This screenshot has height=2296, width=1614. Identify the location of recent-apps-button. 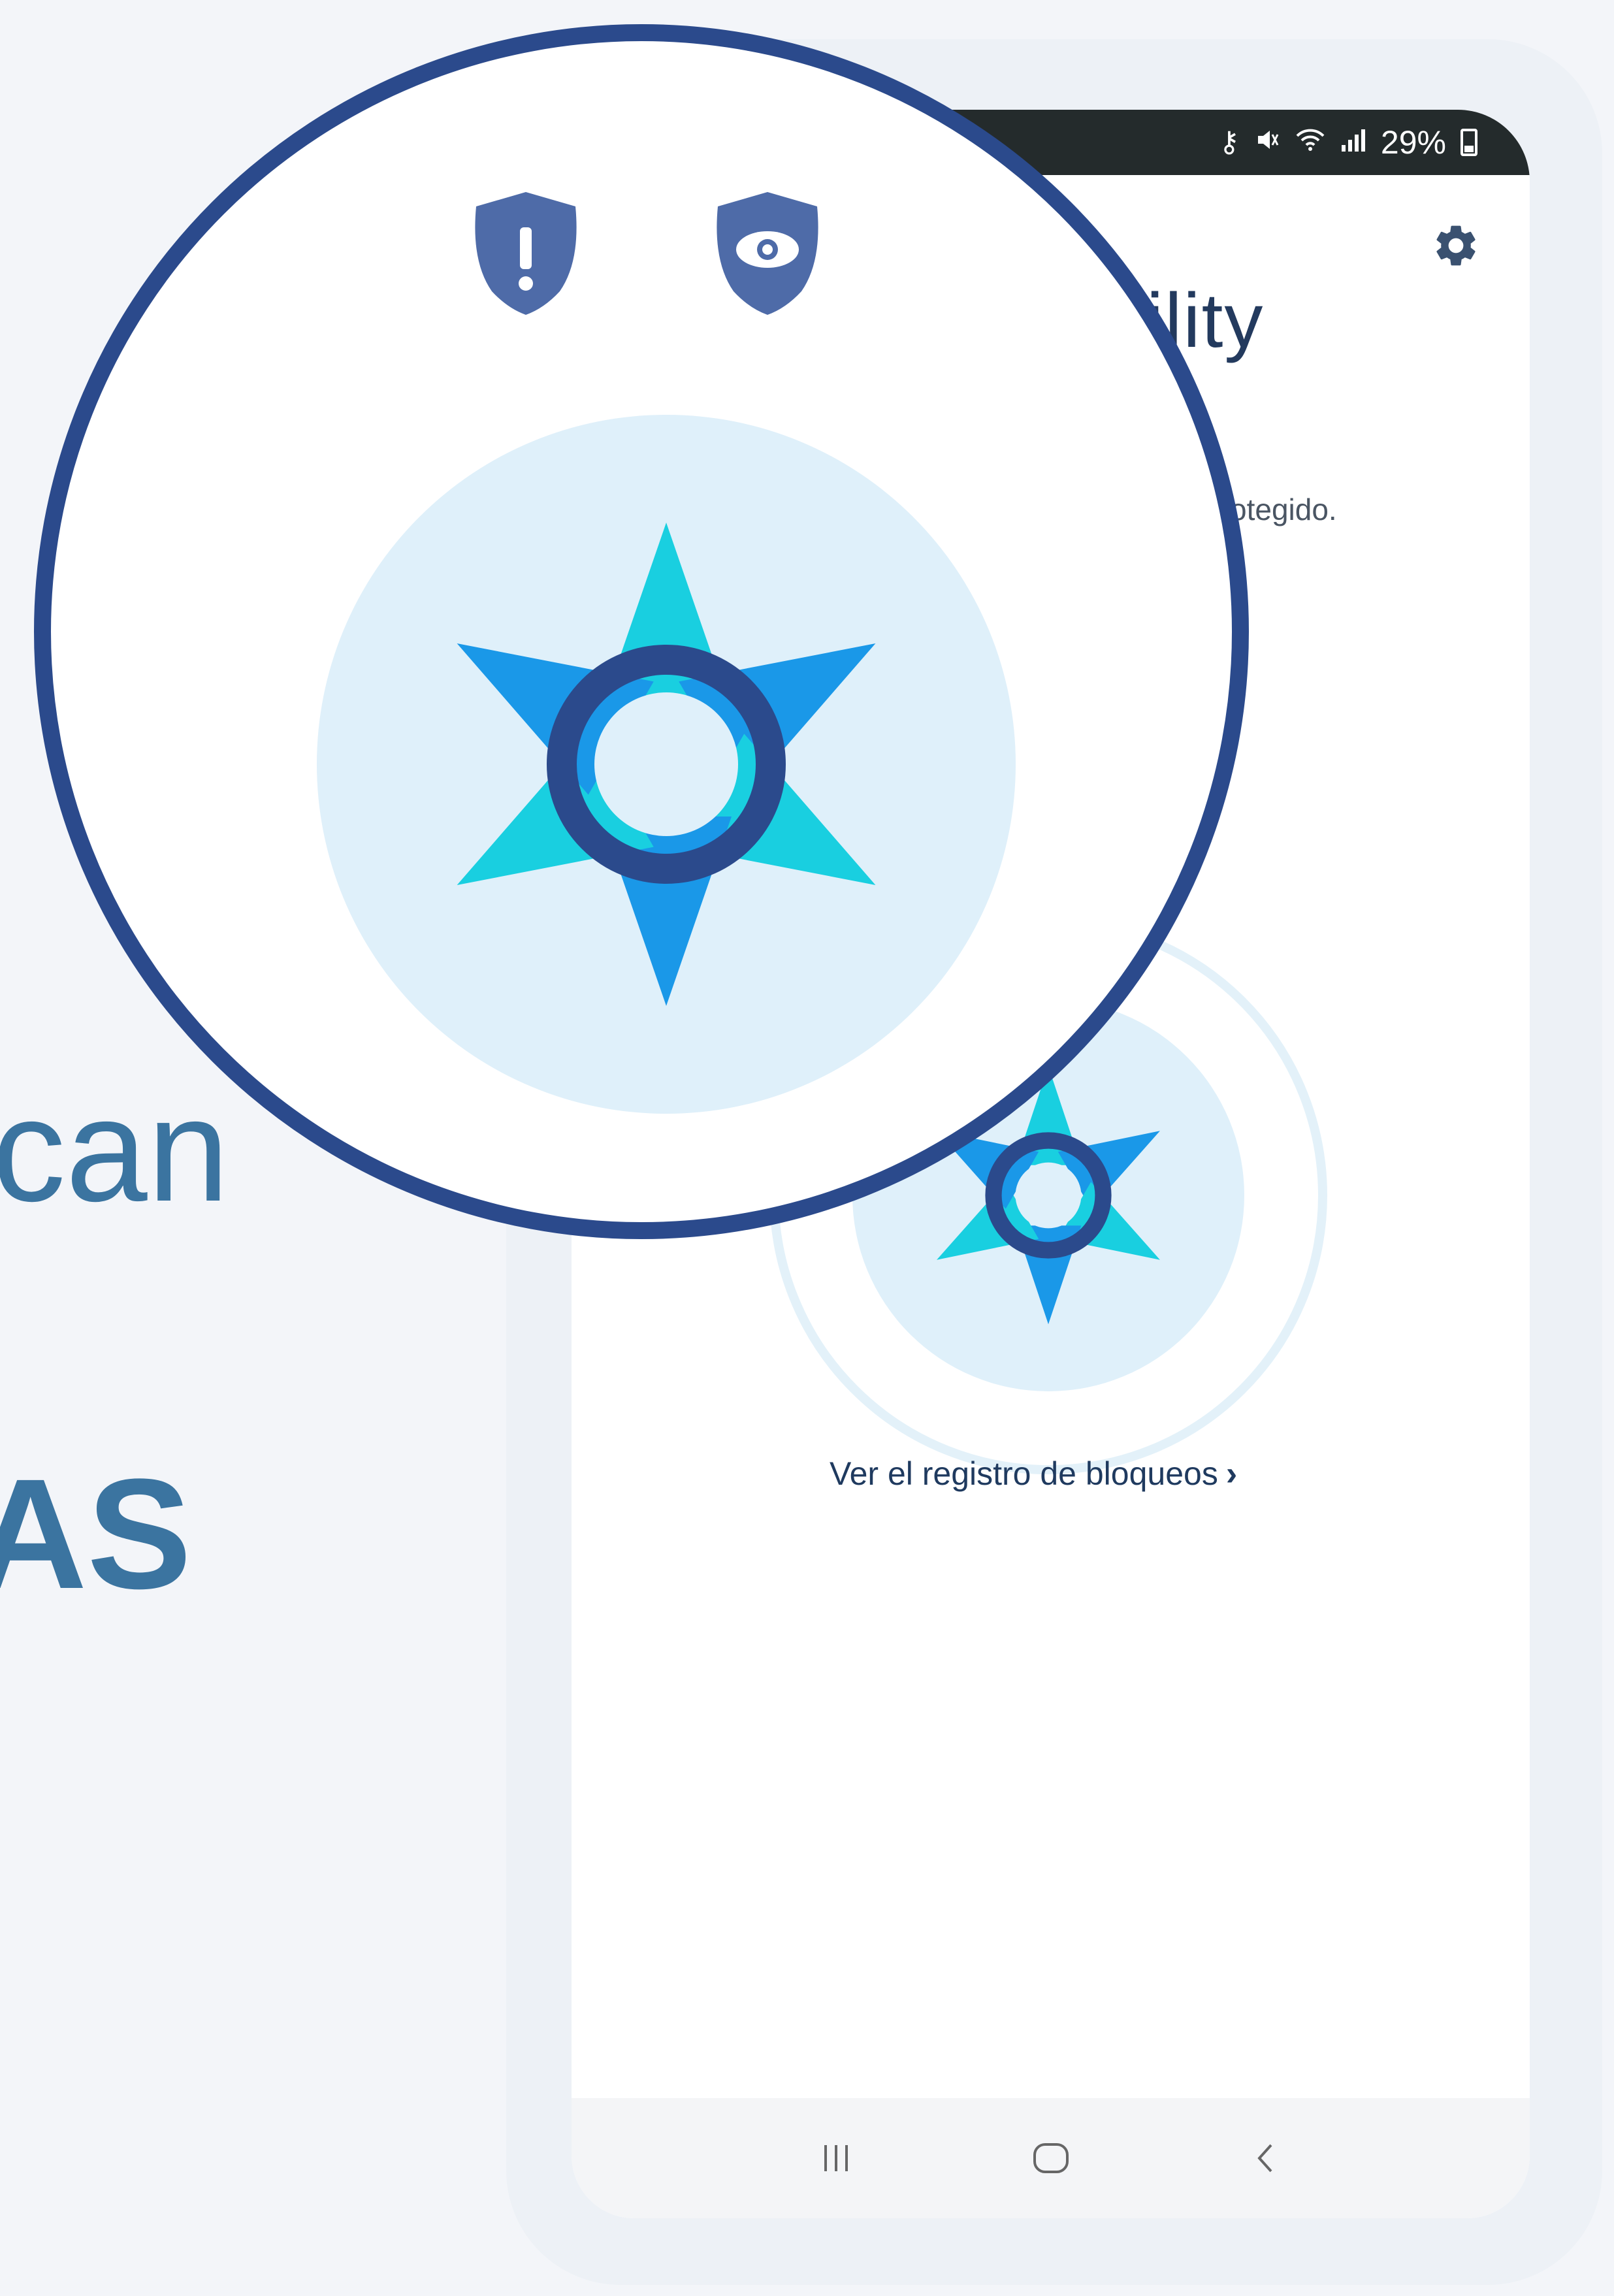
(836, 2158).